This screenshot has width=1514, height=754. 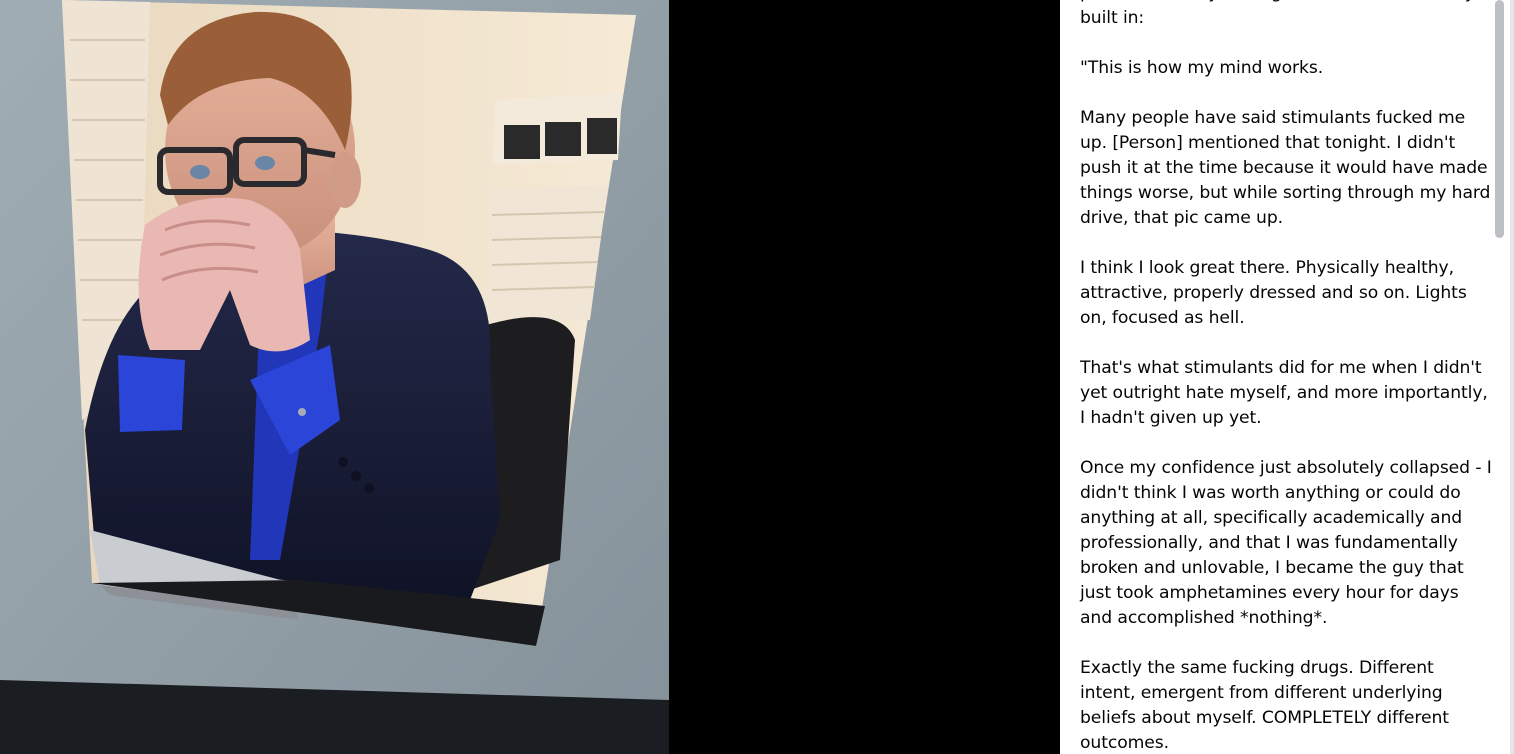 I want to click on side-panel-scrollbar, so click(x=1500, y=377).